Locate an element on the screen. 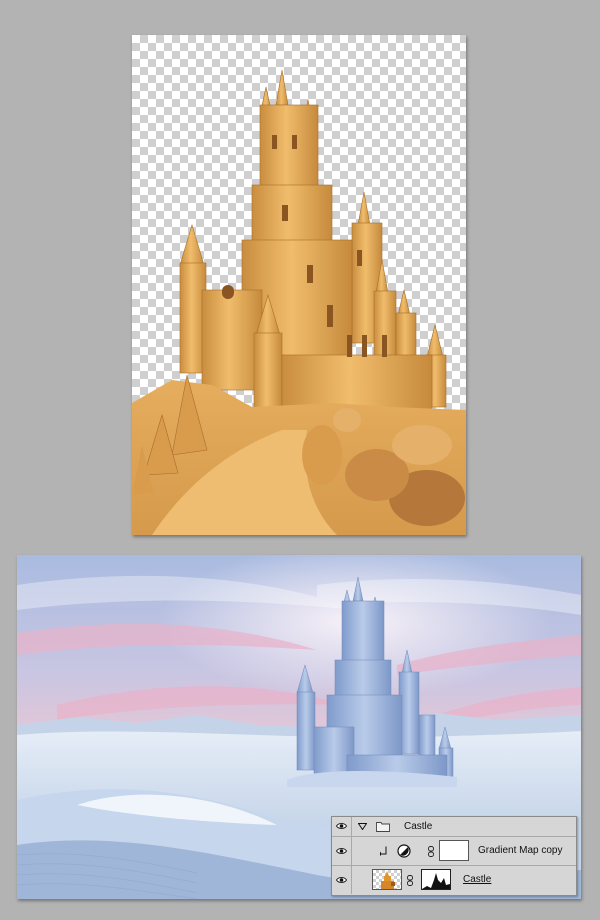 This screenshot has height=920, width=600. layer-mask-thumbnail is located at coordinates (436, 879).